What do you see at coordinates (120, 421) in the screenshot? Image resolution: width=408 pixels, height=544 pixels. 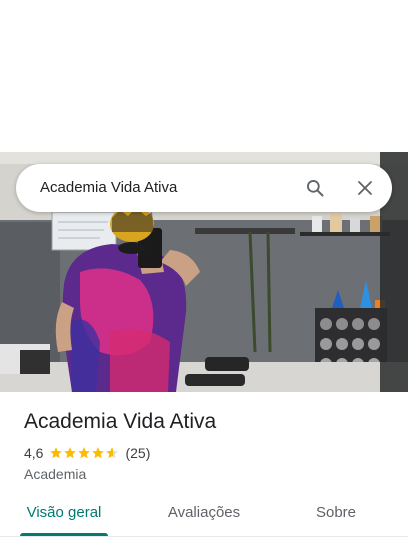 I see `place-title: Academia Vida Ativa` at bounding box center [120, 421].